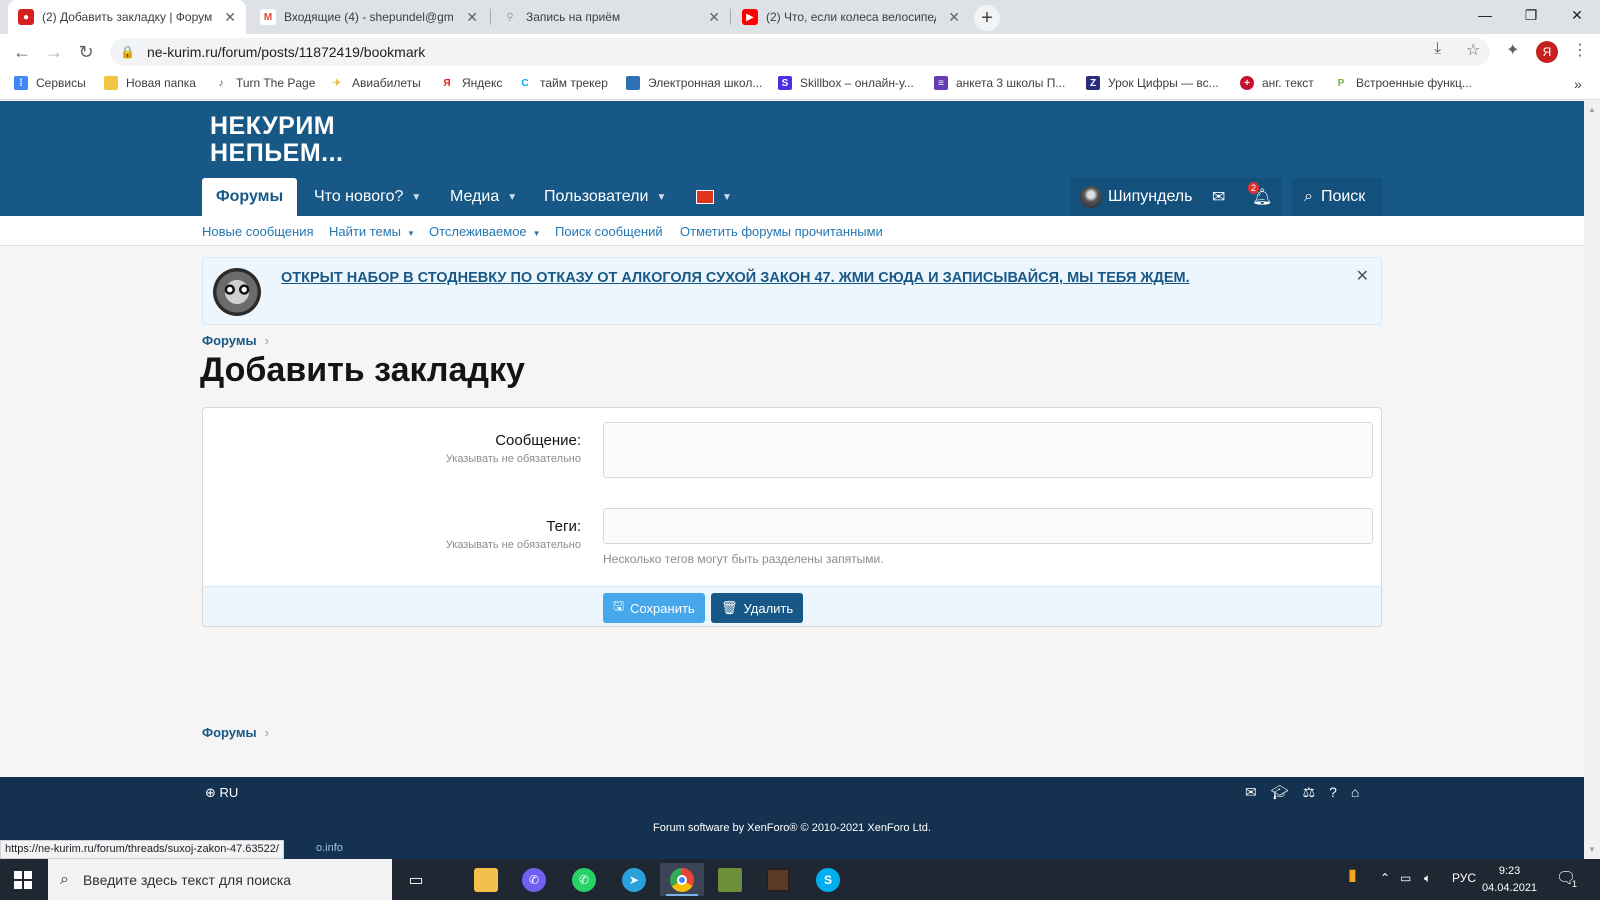 This screenshot has height=900, width=1600. Describe the element at coordinates (714, 197) in the screenshot. I see `nav-tab-flag: ▼` at that location.